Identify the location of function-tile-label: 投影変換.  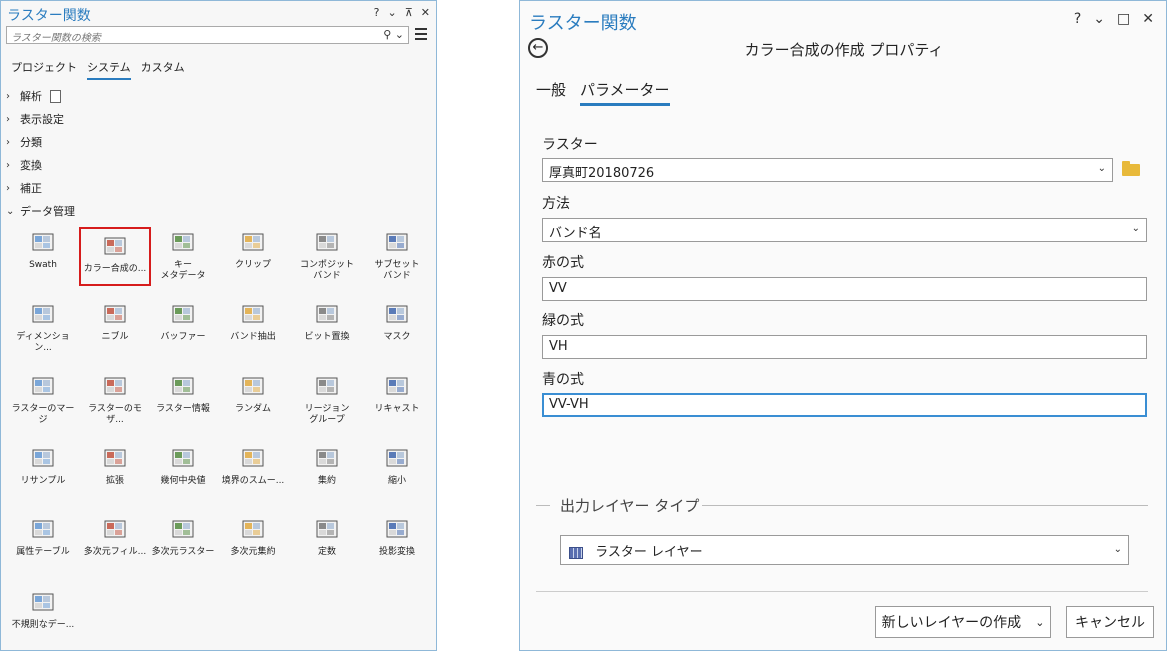
(396, 552).